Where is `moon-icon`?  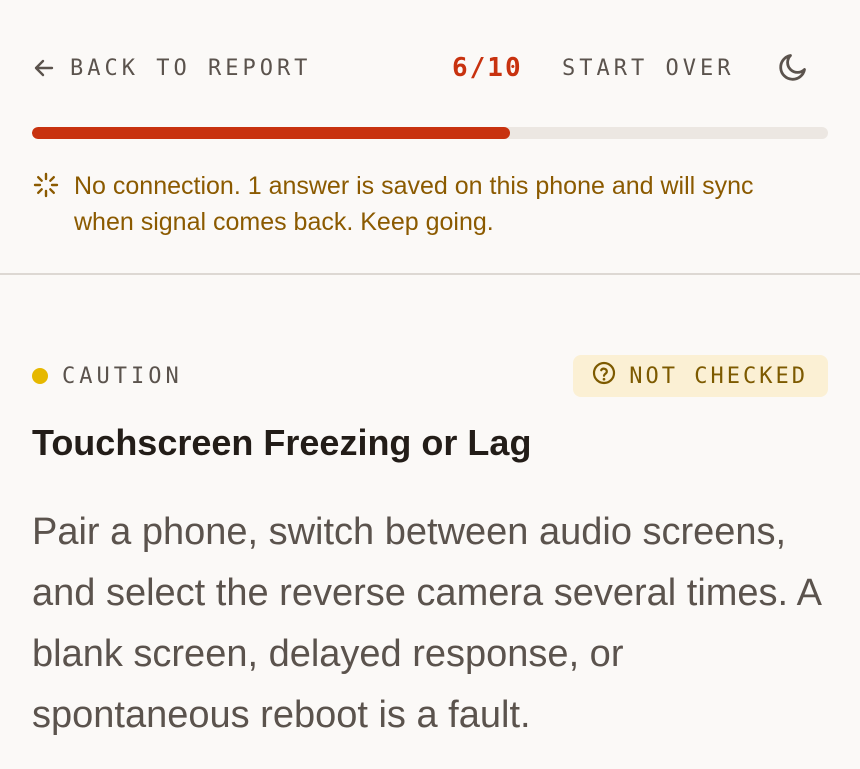 moon-icon is located at coordinates (794, 68).